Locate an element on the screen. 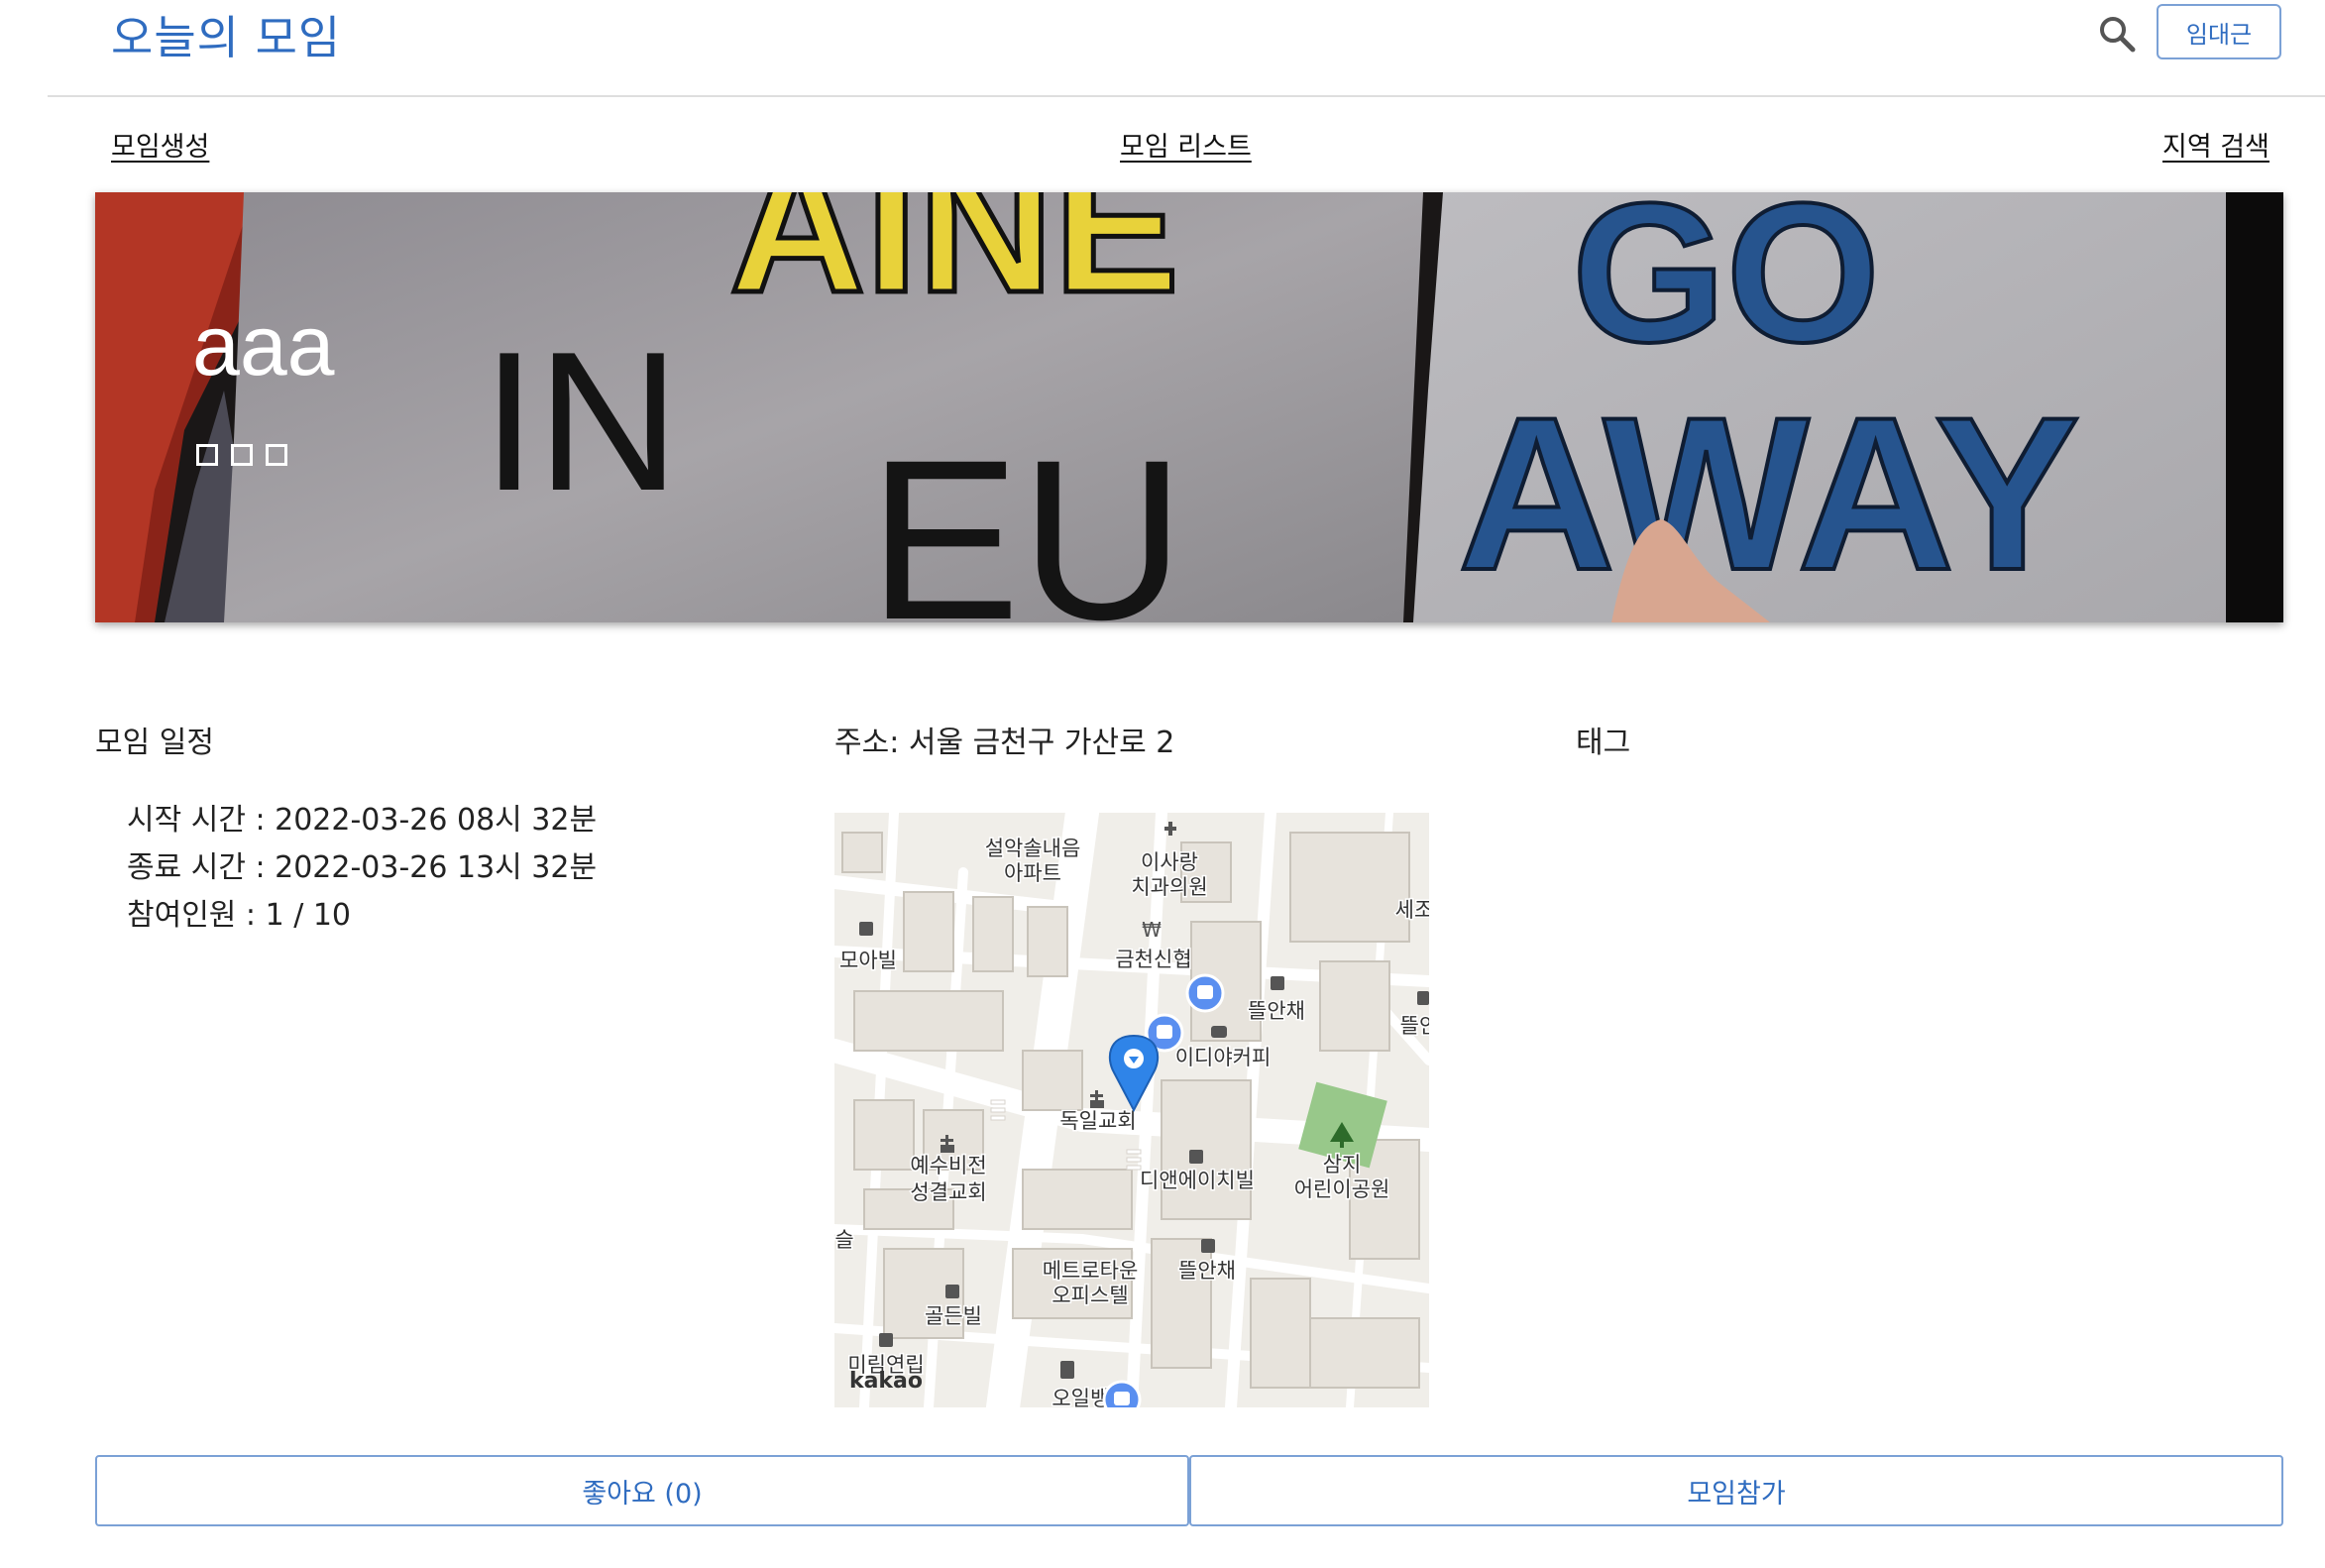 The height and width of the screenshot is (1568, 2325). sign-word-in: IN is located at coordinates (581, 421).